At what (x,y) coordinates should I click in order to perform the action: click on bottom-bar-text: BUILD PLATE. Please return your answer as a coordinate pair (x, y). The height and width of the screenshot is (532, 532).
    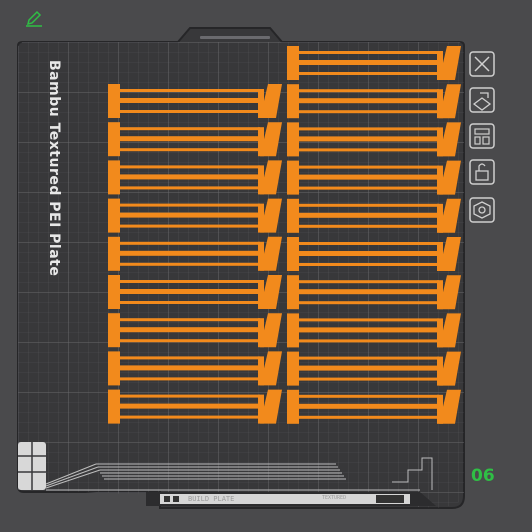
    Looking at the image, I should click on (211, 499).